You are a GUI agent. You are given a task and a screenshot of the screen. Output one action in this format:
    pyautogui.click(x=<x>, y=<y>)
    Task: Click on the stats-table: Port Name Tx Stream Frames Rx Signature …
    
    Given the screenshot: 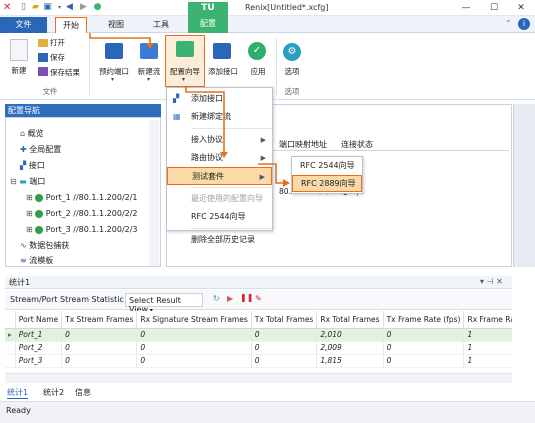 What is the action you would take?
    pyautogui.click(x=258, y=339)
    